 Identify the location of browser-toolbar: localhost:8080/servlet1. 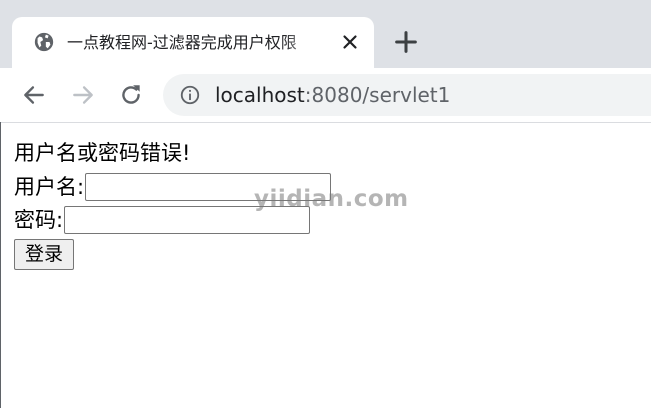
(325, 95).